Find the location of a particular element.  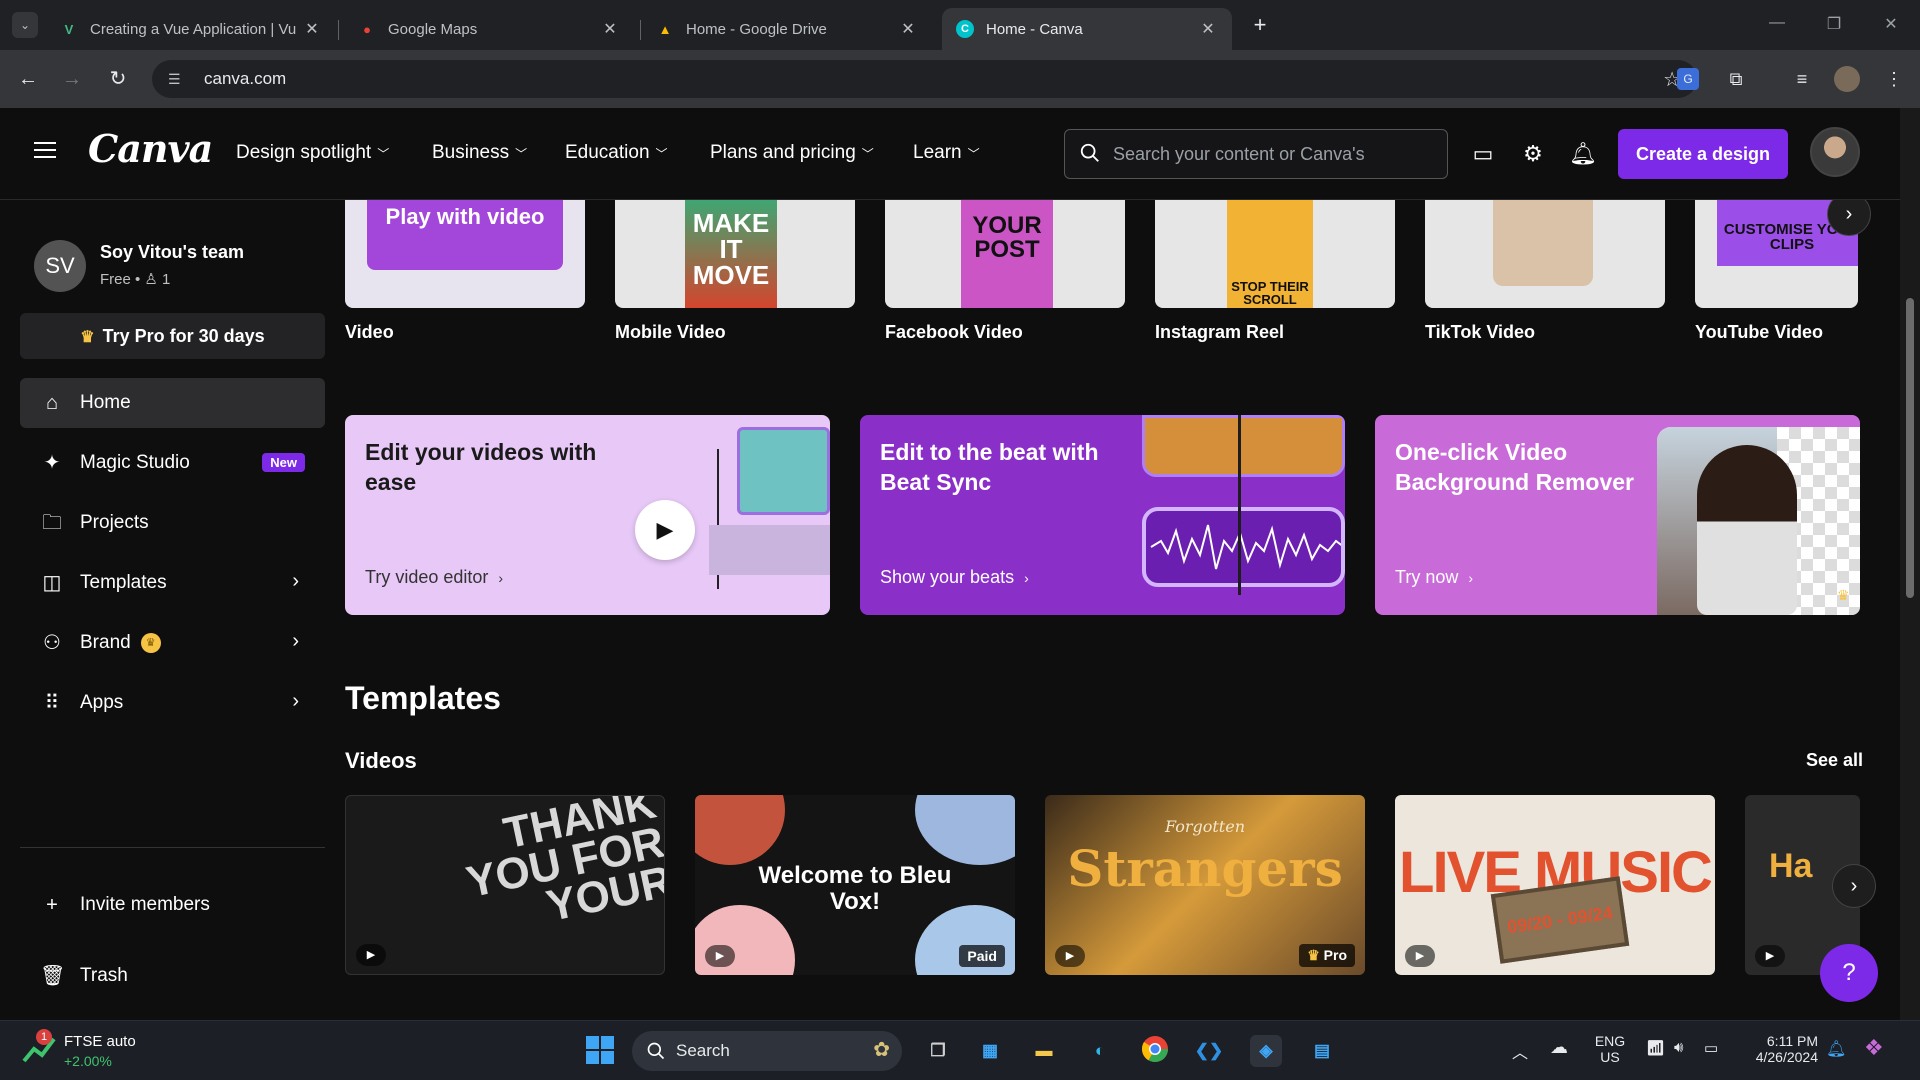

copilot-icon: ❖ is located at coordinates (1874, 1048).